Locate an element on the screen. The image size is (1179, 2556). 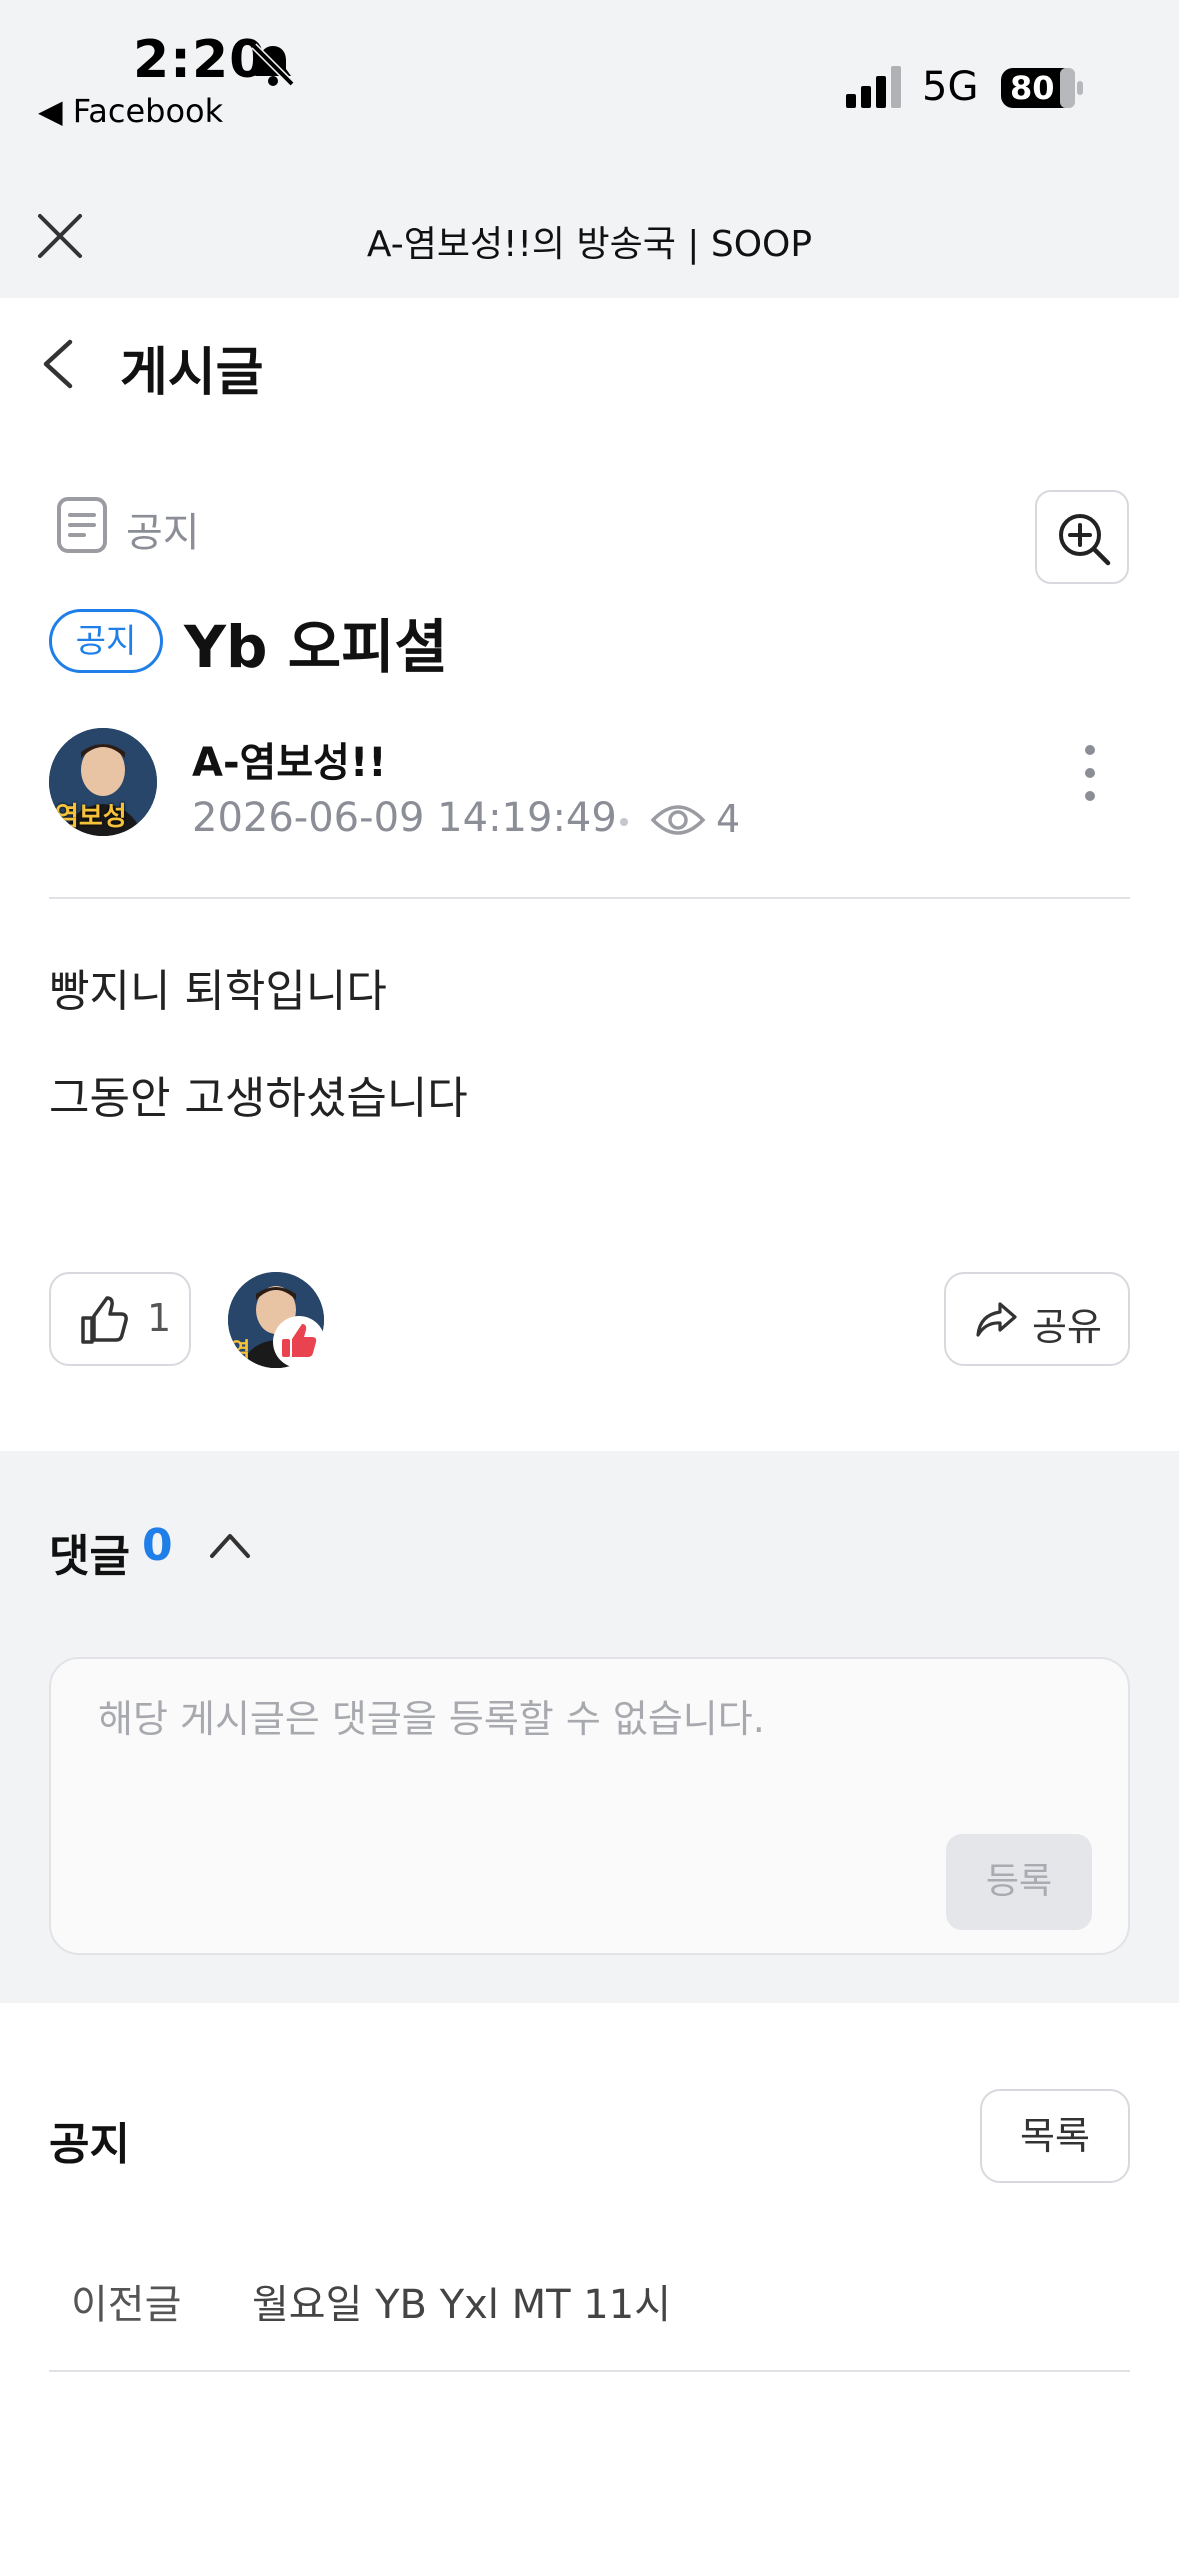
comment-placeholder: 해당 게시글은 댓글을 등록할 수 없습니다. is located at coordinates (431, 1719).